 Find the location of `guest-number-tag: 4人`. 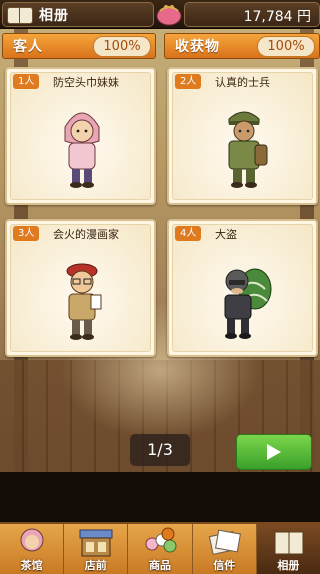

guest-number-tag: 4人 is located at coordinates (188, 233).